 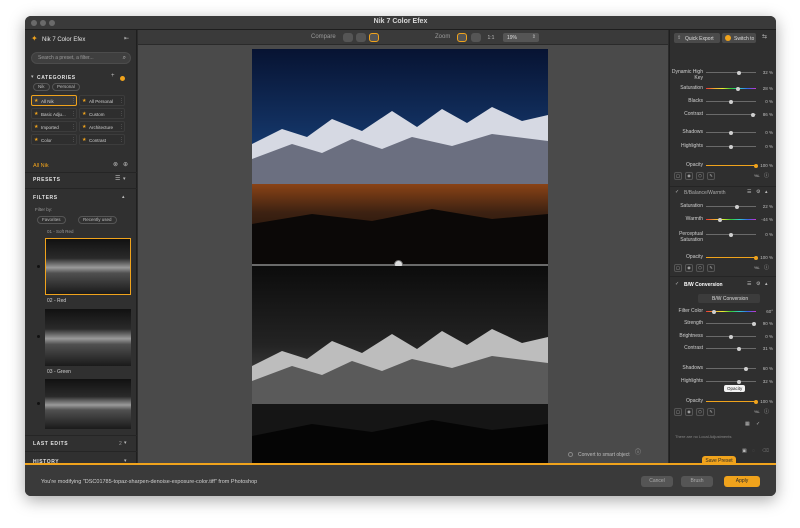 I want to click on compare-stacked-button, so click(x=374, y=37).